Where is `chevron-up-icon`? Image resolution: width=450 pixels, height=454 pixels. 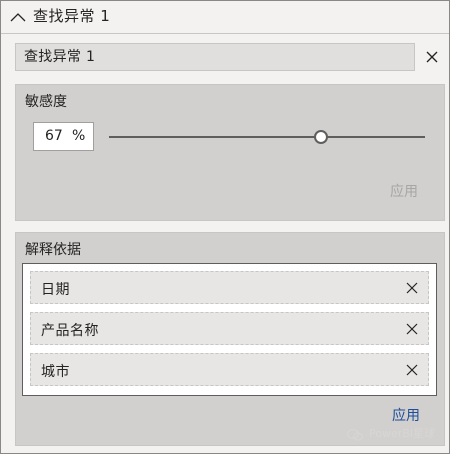
chevron-up-icon is located at coordinates (18, 17).